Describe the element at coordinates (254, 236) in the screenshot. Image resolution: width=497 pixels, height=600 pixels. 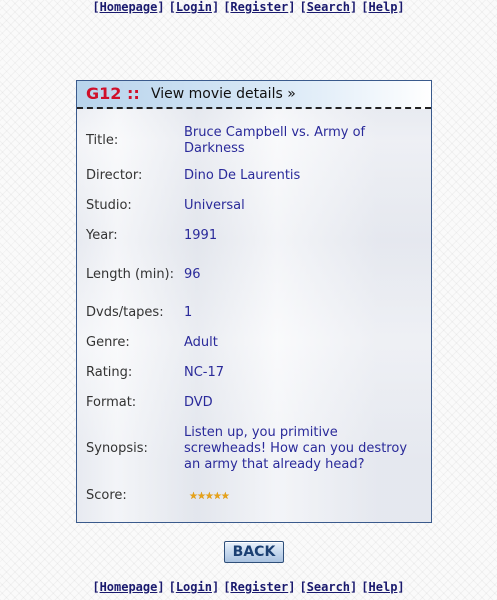
I see `detail-row-year: Year: 1991` at that location.